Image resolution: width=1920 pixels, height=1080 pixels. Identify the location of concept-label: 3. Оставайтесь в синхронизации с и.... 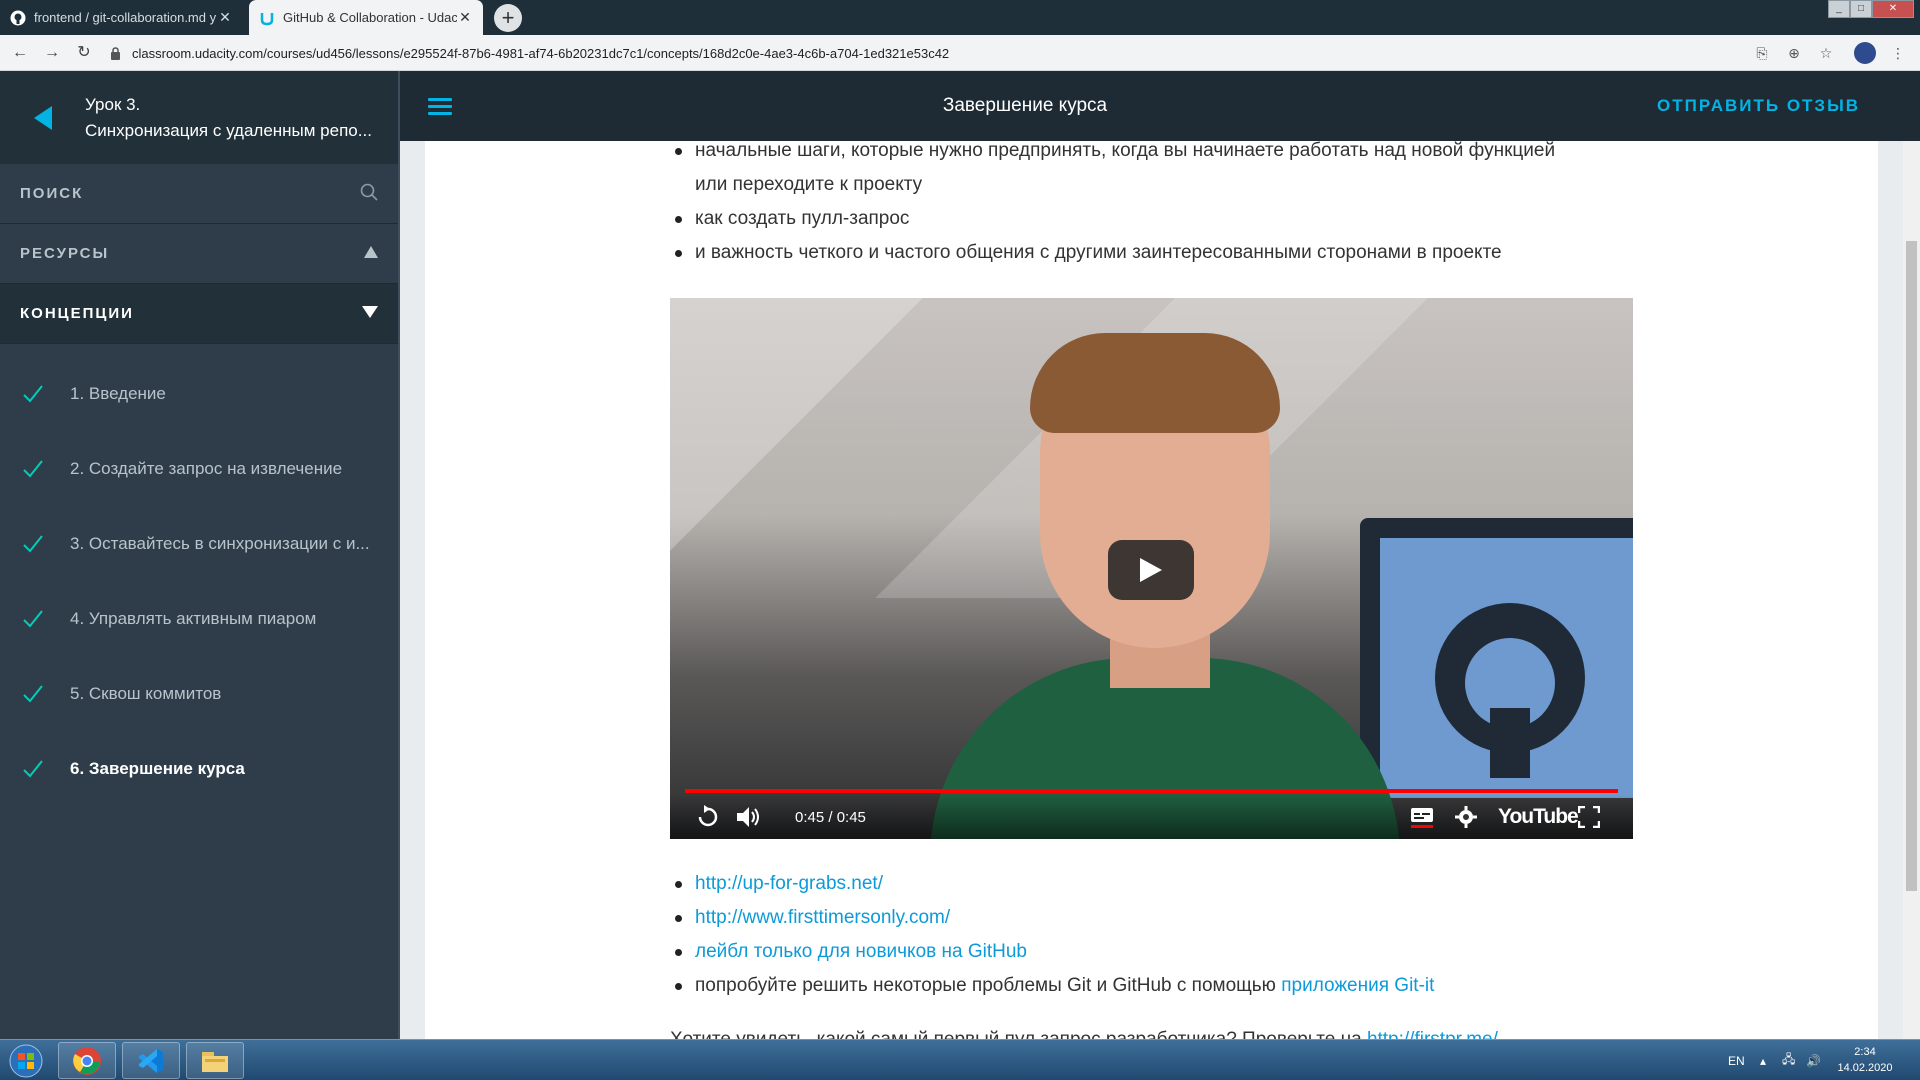
(220, 543).